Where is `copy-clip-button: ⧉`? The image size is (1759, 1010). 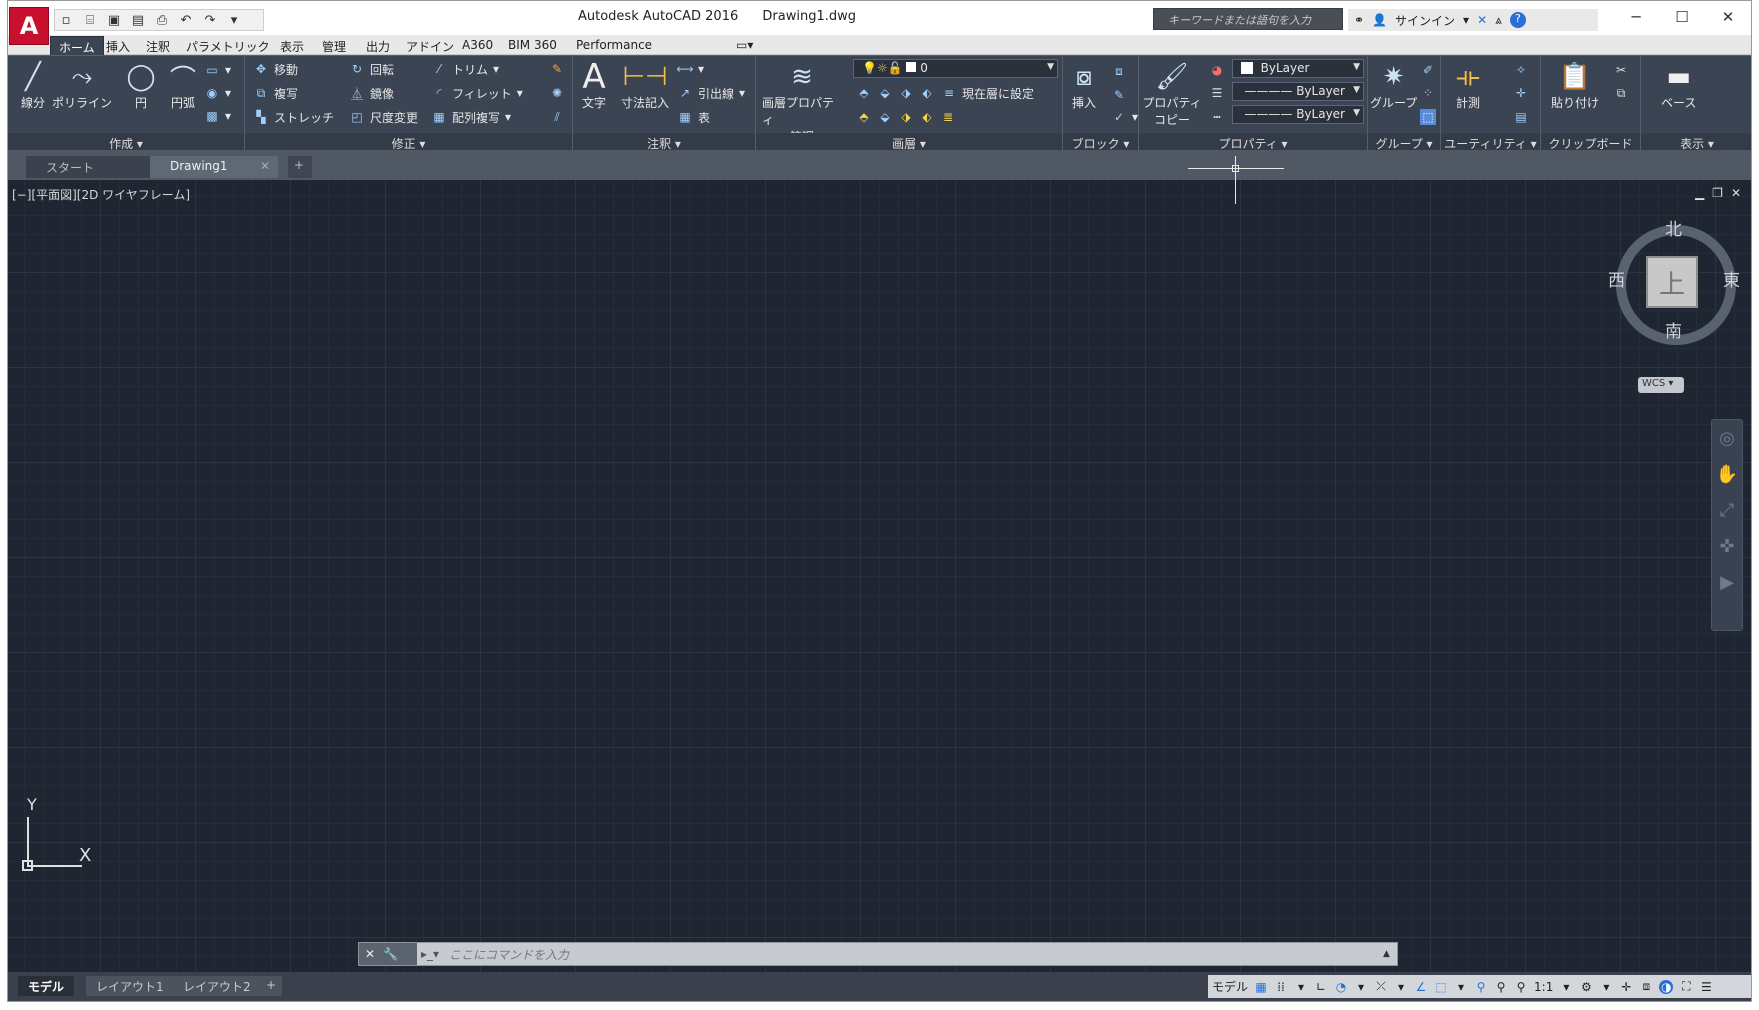
copy-clip-button: ⧉ is located at coordinates (1621, 93).